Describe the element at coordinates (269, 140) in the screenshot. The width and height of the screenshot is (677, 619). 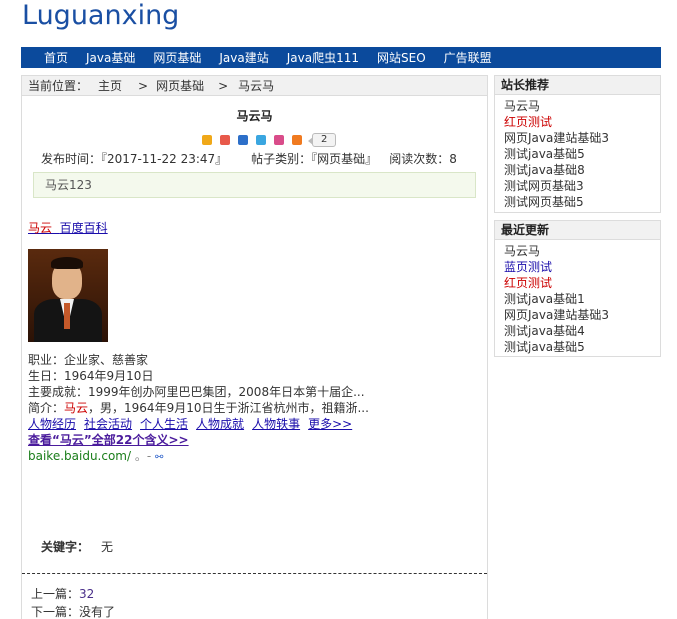
I see `share-bar: 2` at that location.